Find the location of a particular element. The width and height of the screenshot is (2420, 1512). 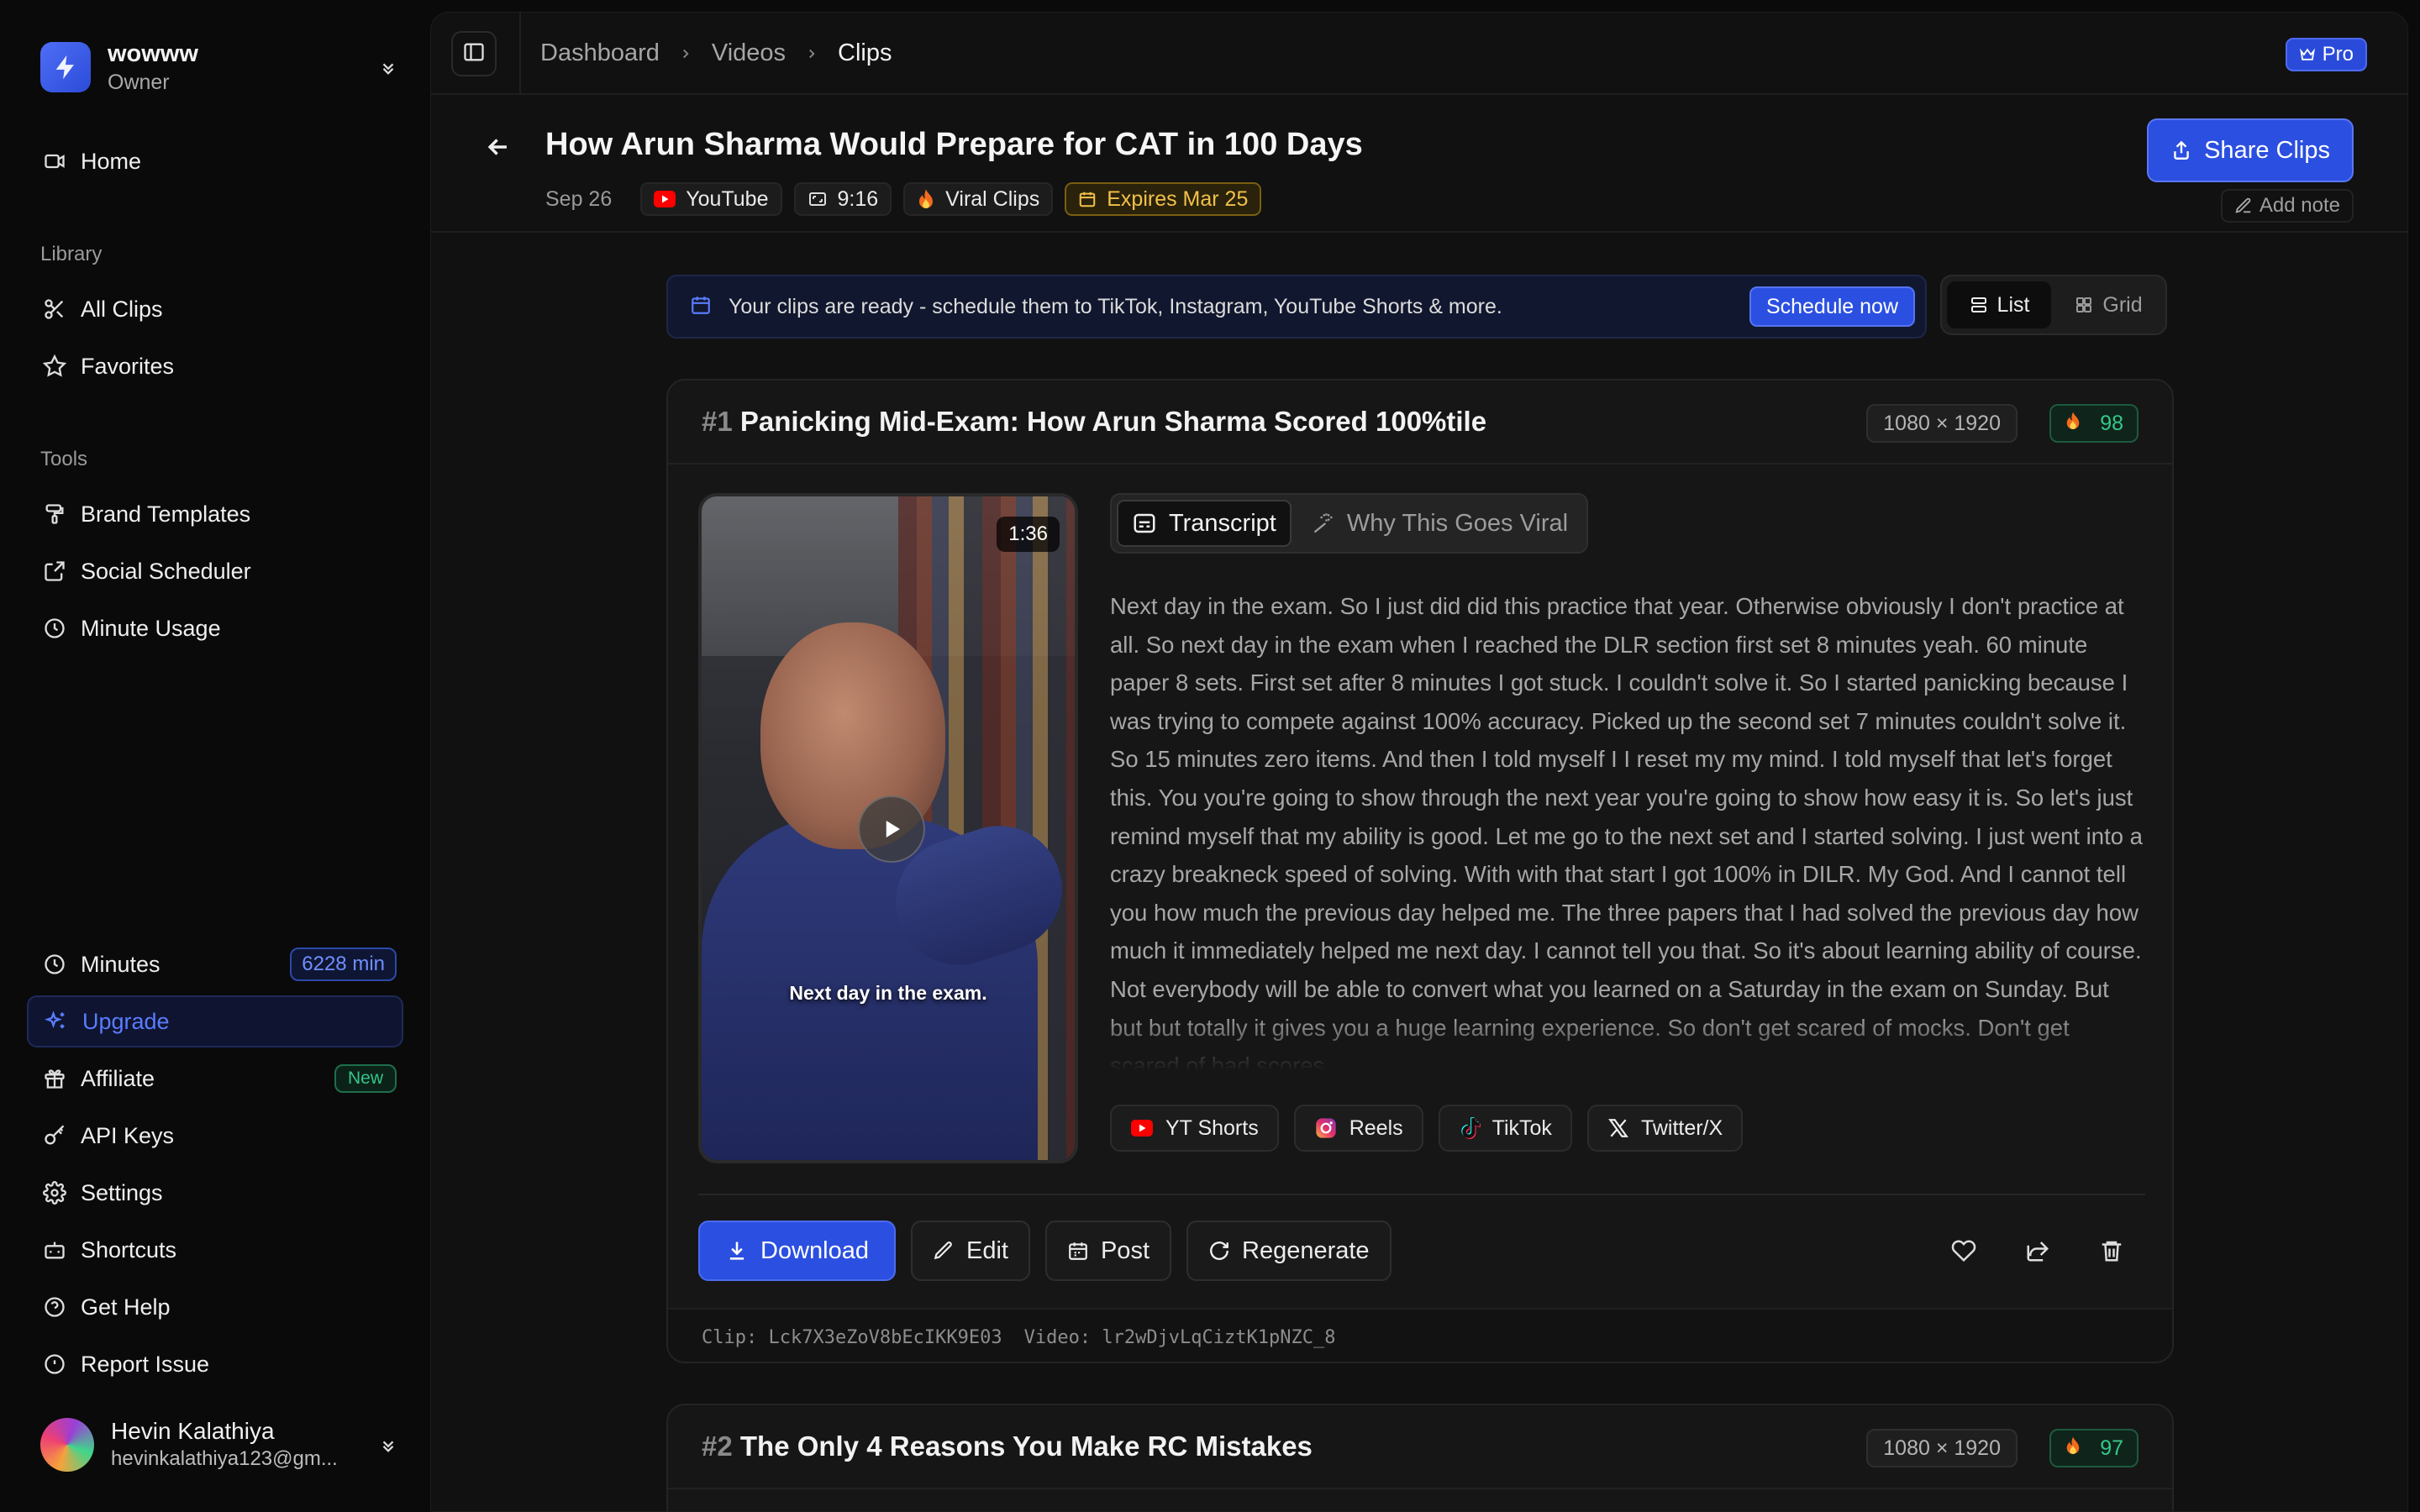

resolution-badge: 1080 × 1920 is located at coordinates (1942, 423).